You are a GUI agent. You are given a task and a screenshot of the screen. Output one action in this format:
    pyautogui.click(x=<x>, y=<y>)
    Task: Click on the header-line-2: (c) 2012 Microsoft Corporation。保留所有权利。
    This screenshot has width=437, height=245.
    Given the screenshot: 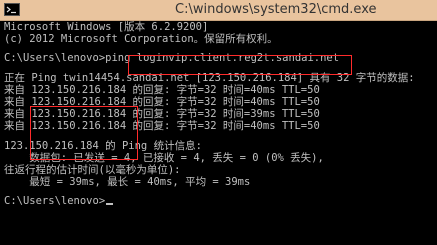 What is the action you would take?
    pyautogui.click(x=141, y=39)
    